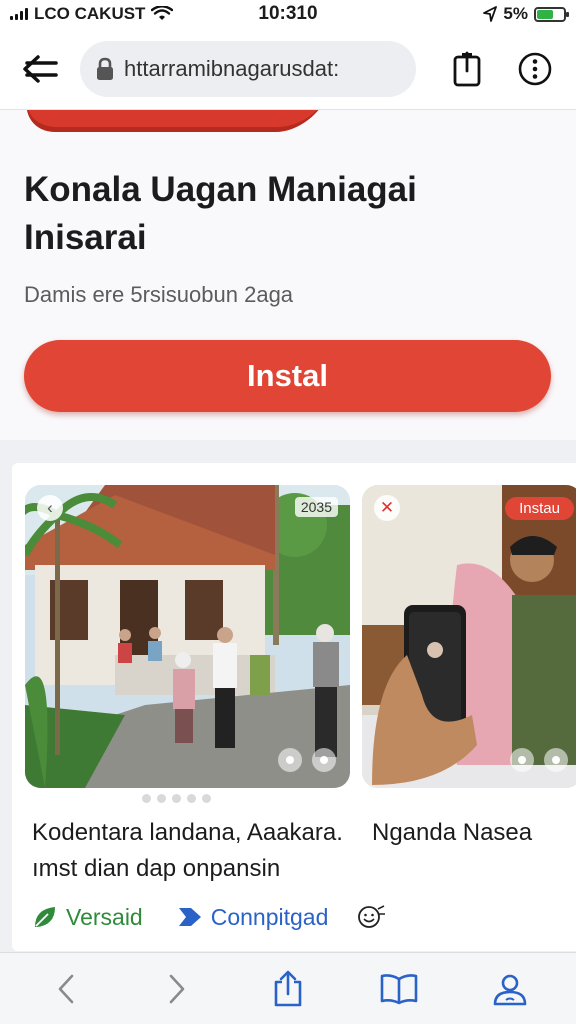  I want to click on gallery-photo-2: ✕ Instau, so click(469, 636).